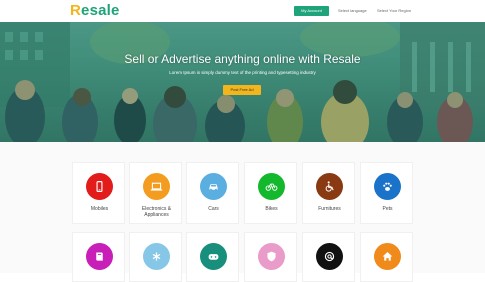  Describe the element at coordinates (99, 209) in the screenshot. I see `category-label: Mobiles` at that location.